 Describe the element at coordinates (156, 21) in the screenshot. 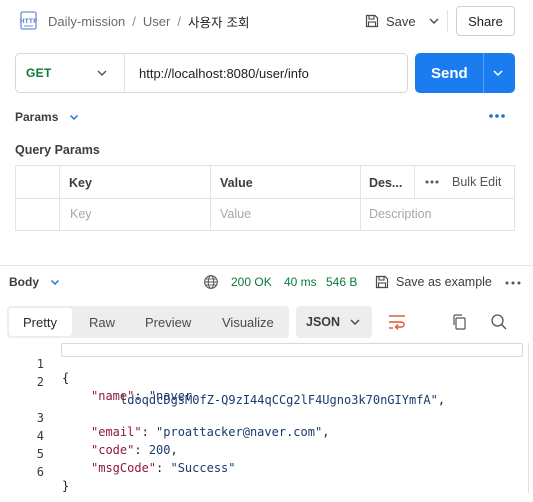

I see `breadcrumb-folder: User` at that location.